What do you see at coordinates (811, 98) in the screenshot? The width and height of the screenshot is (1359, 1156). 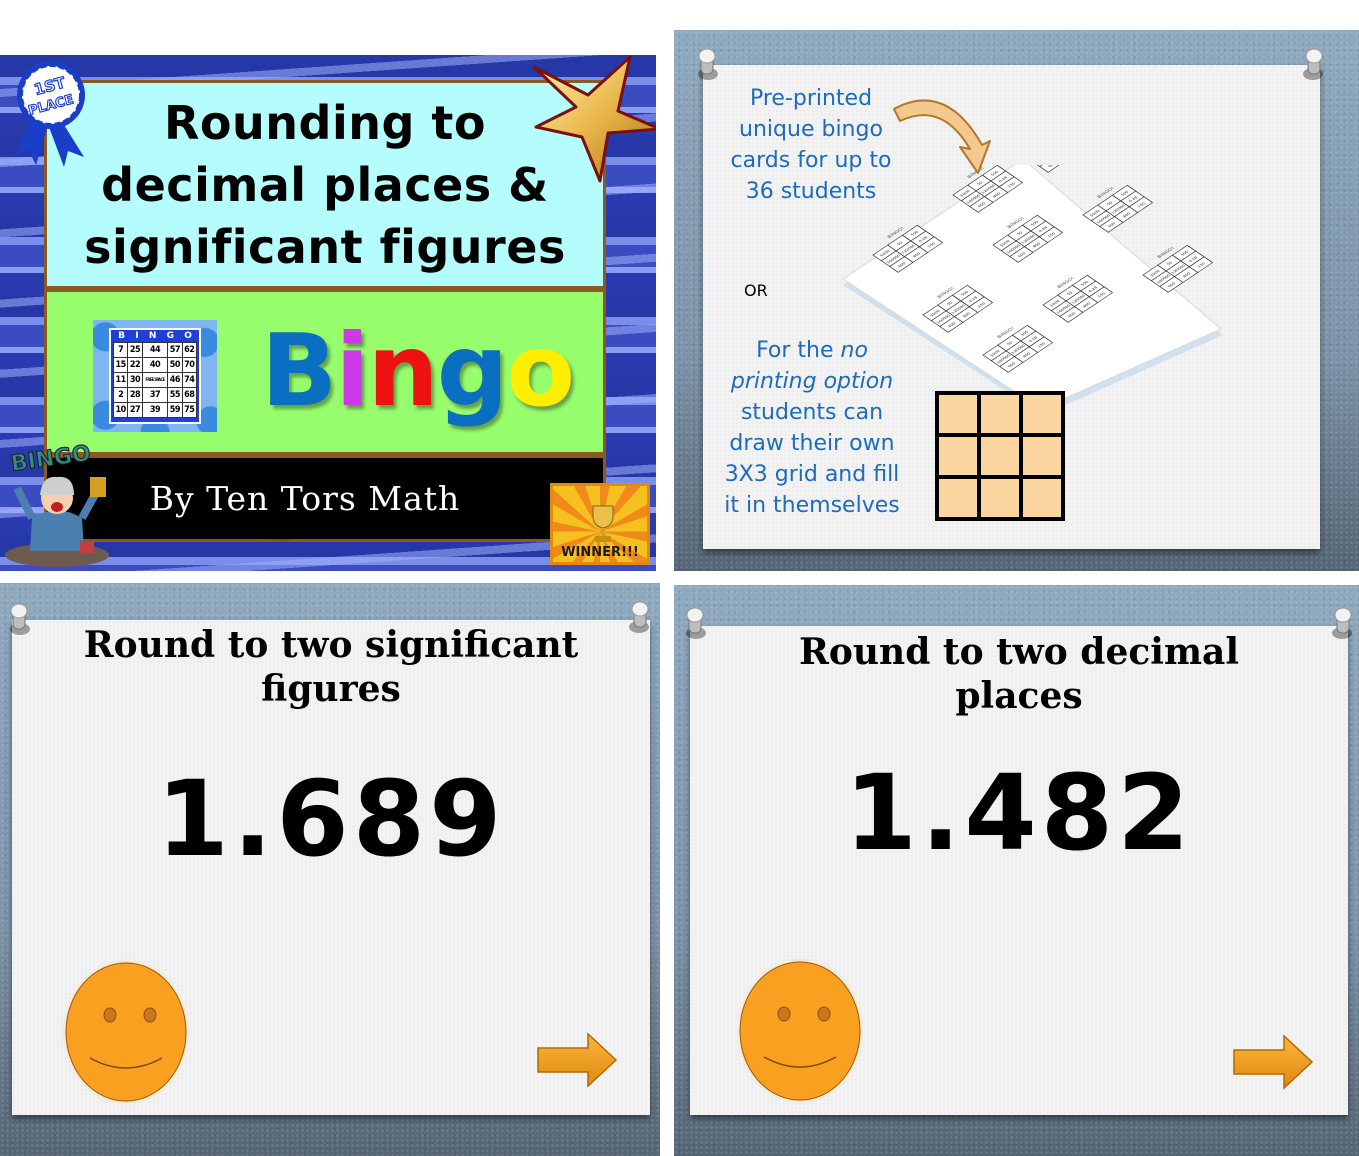 I see `text-line: Pre-printed` at bounding box center [811, 98].